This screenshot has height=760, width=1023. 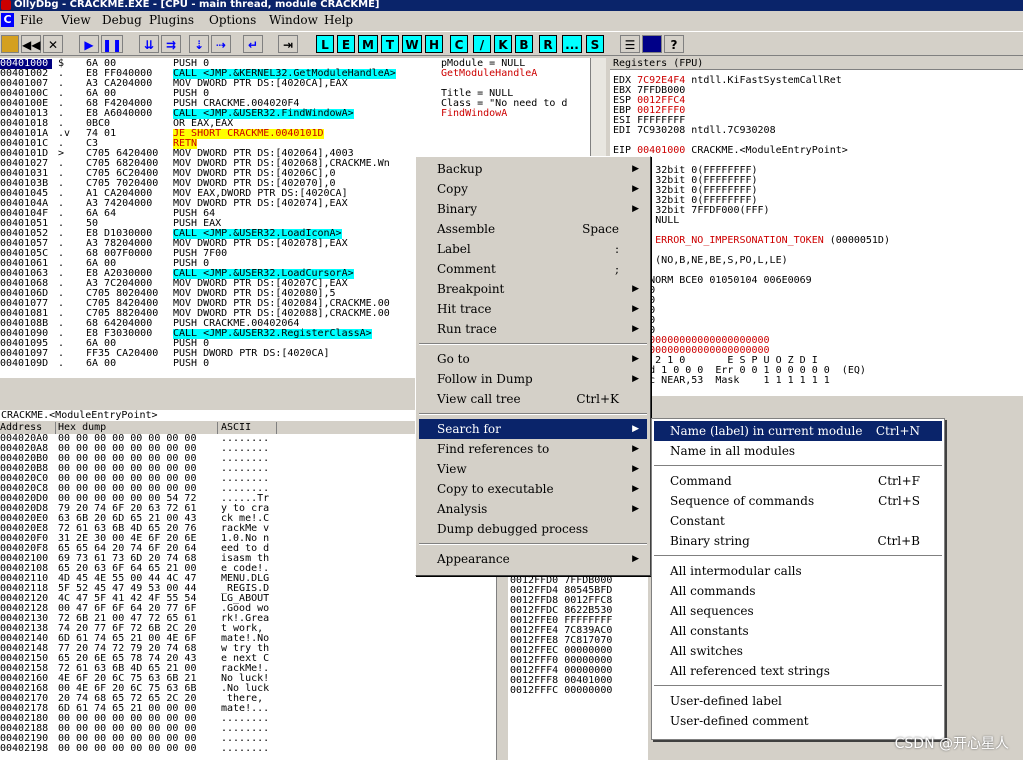 What do you see at coordinates (798, 571) in the screenshot?
I see `submenu-item-all-intermodular-calls: All intermodular calls` at bounding box center [798, 571].